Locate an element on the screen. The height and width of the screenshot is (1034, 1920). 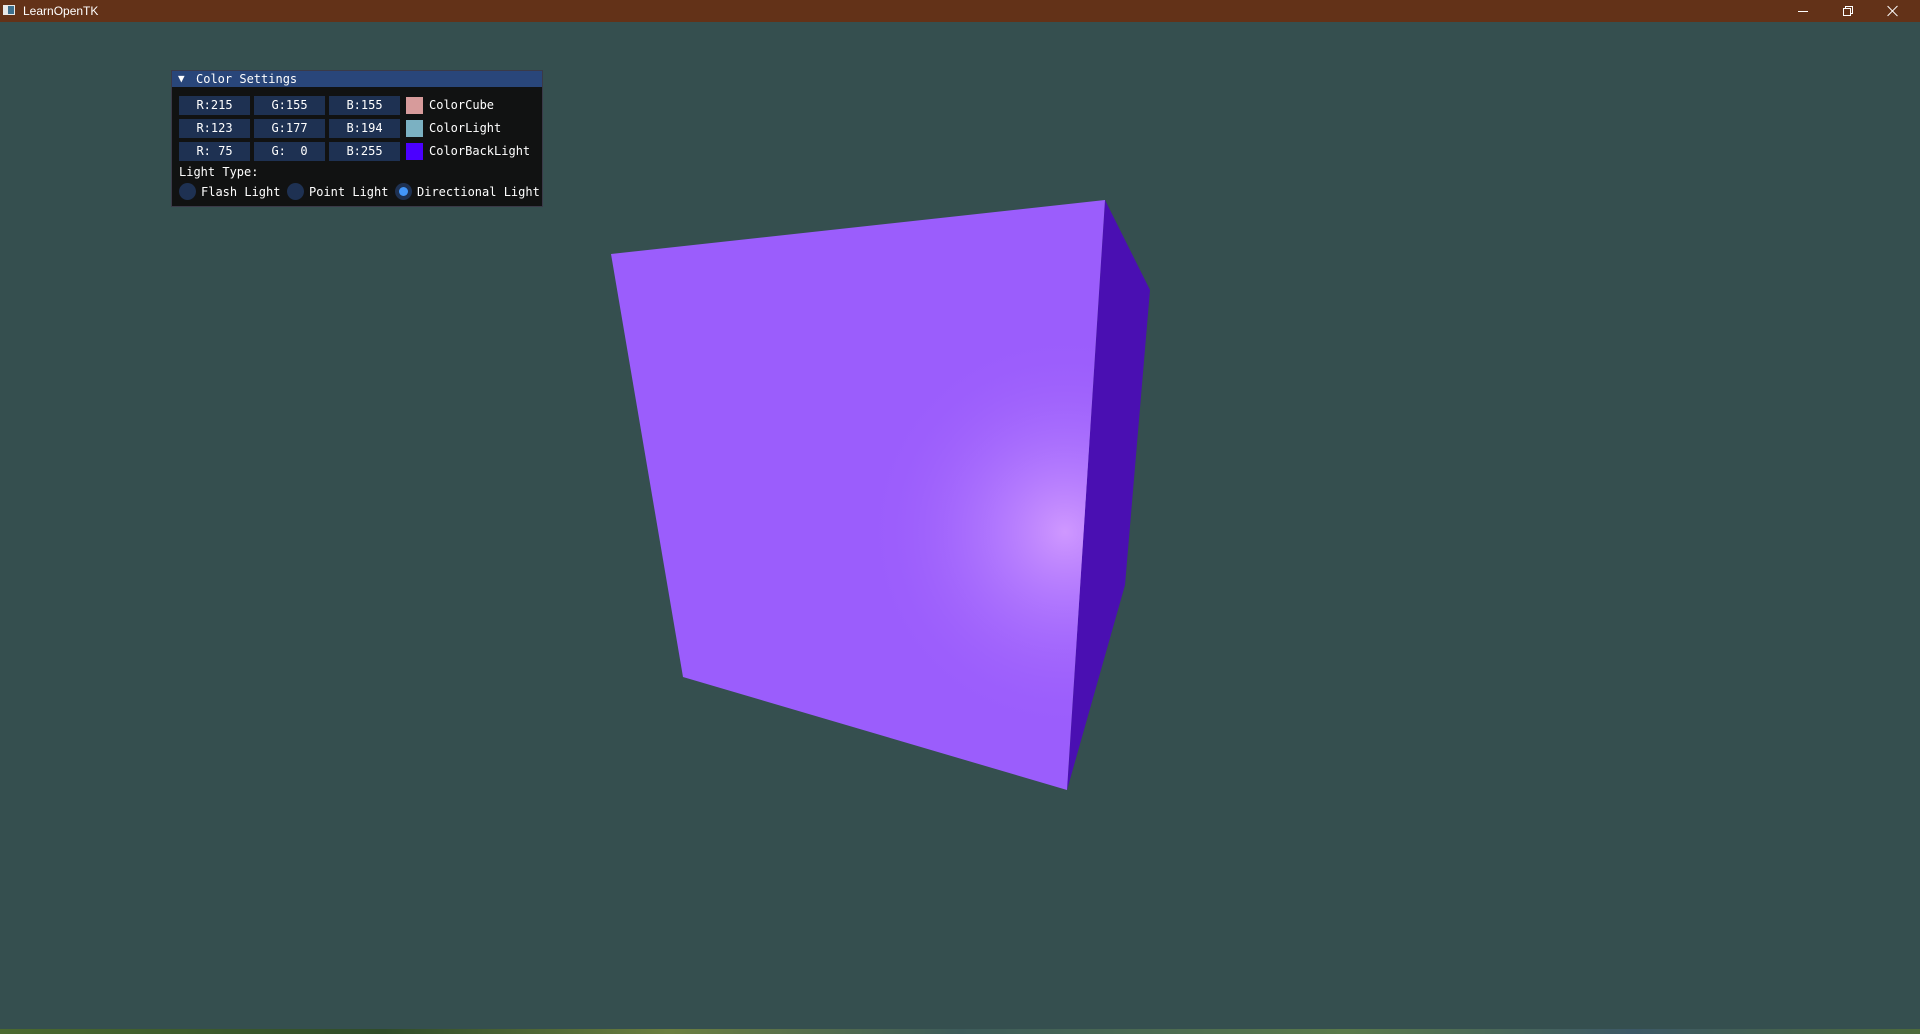
close-icon is located at coordinates (1893, 11).